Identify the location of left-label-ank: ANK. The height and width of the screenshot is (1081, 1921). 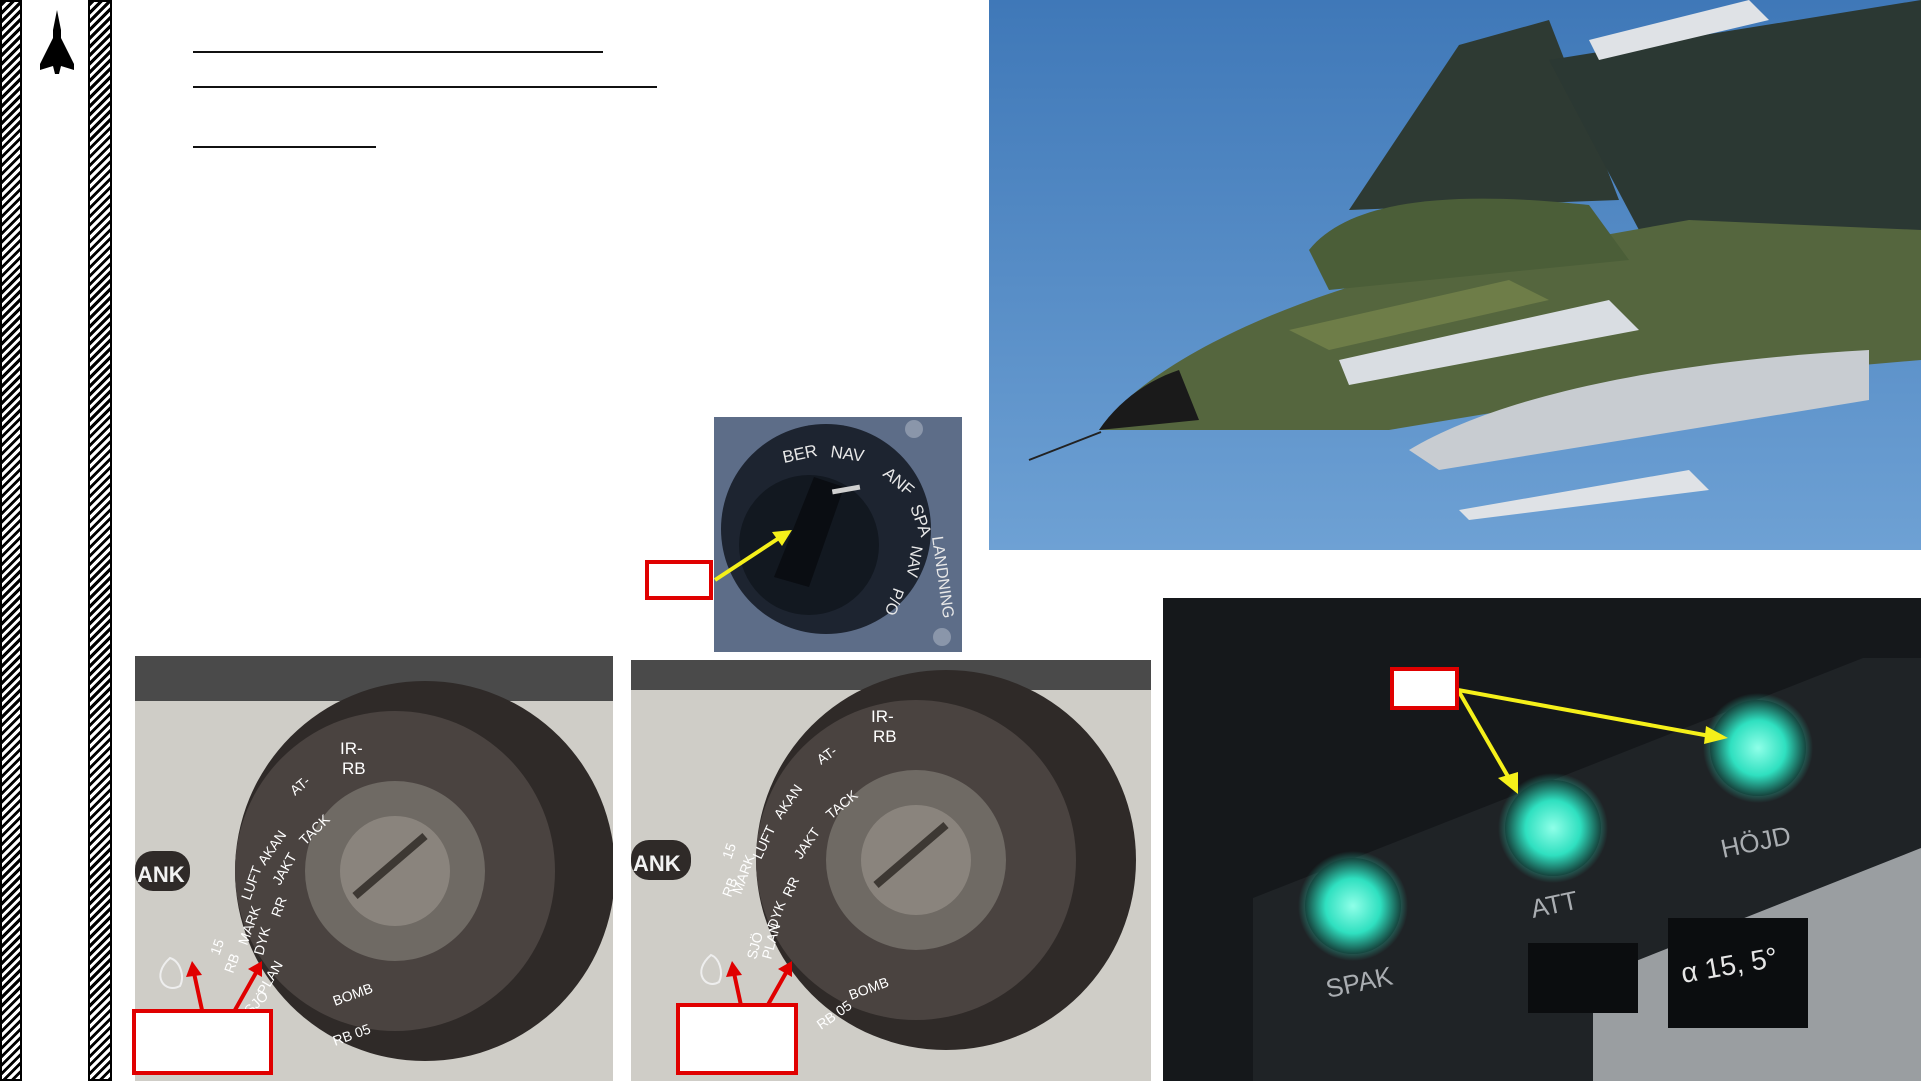
(161, 874).